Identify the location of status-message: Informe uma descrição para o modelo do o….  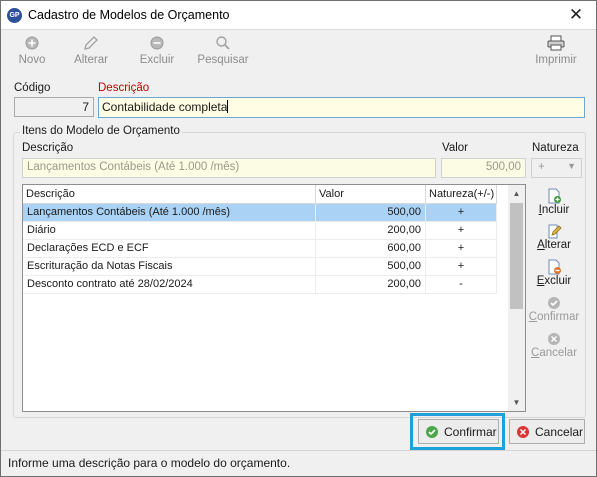
(149, 463).